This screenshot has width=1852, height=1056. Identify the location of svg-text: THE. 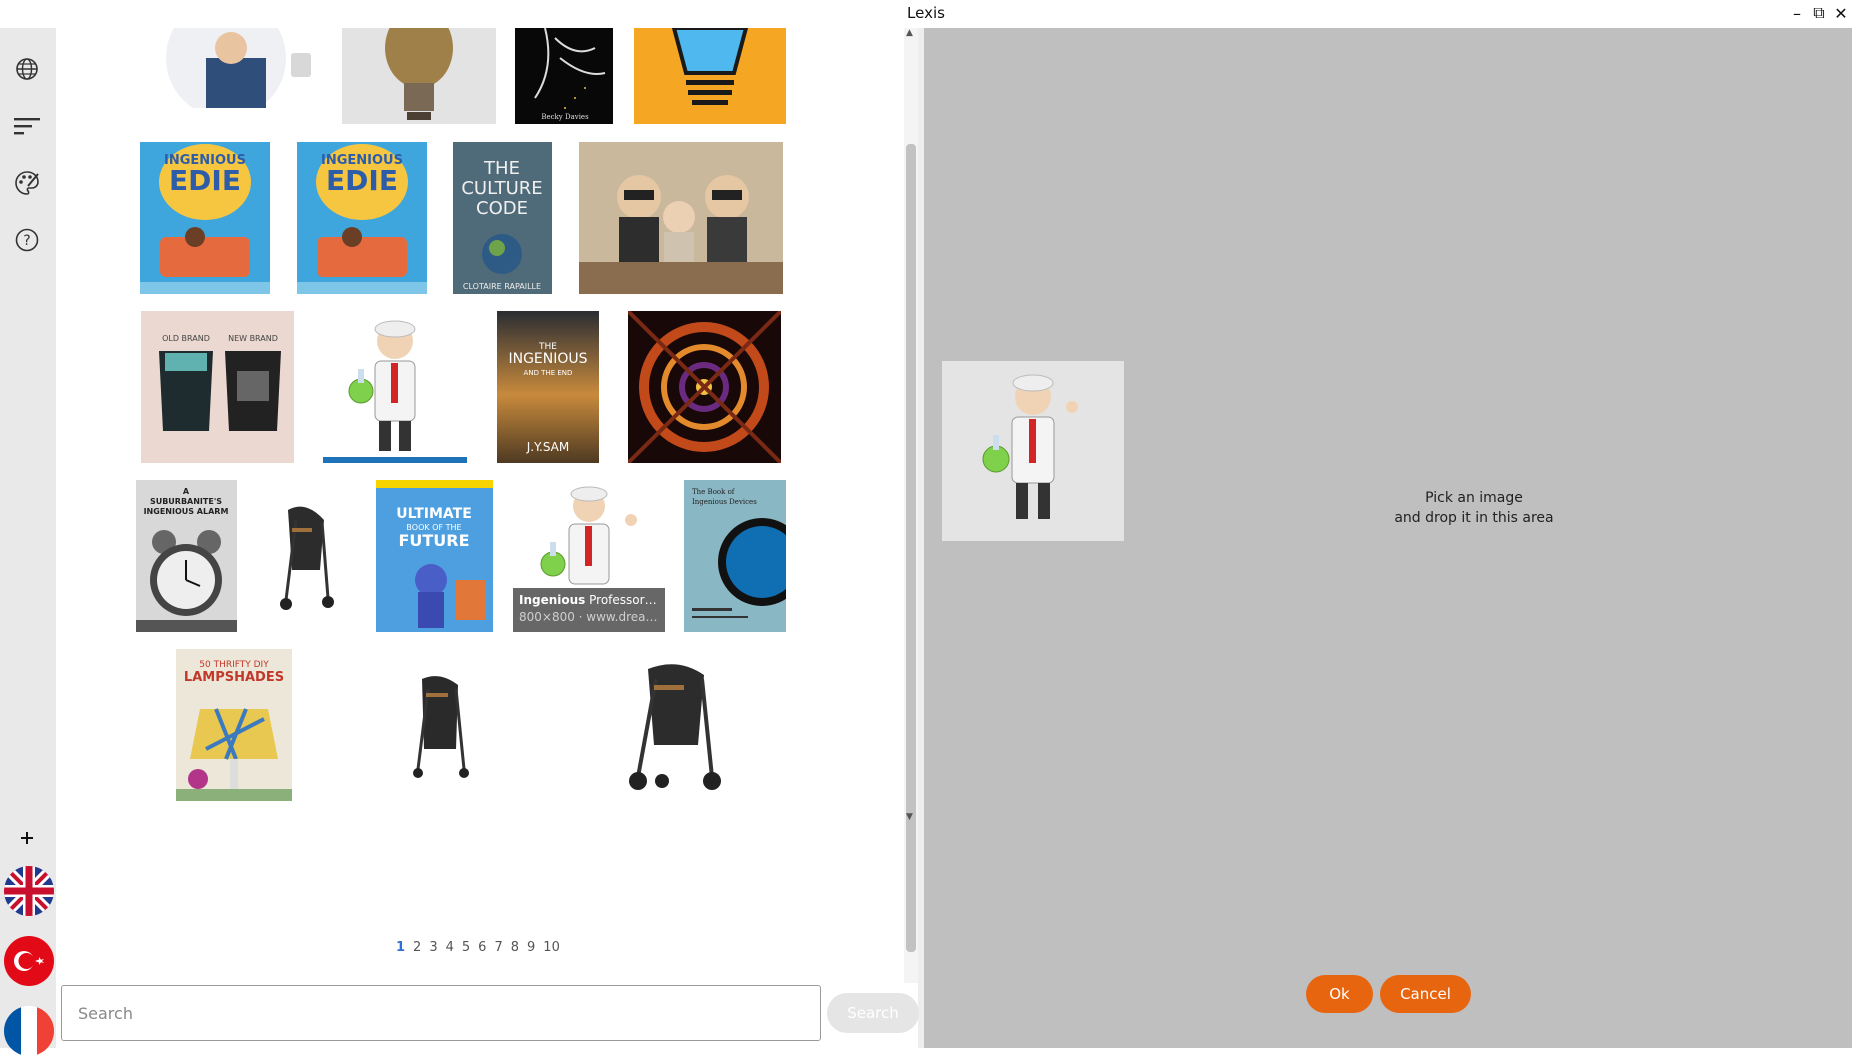
(501, 168).